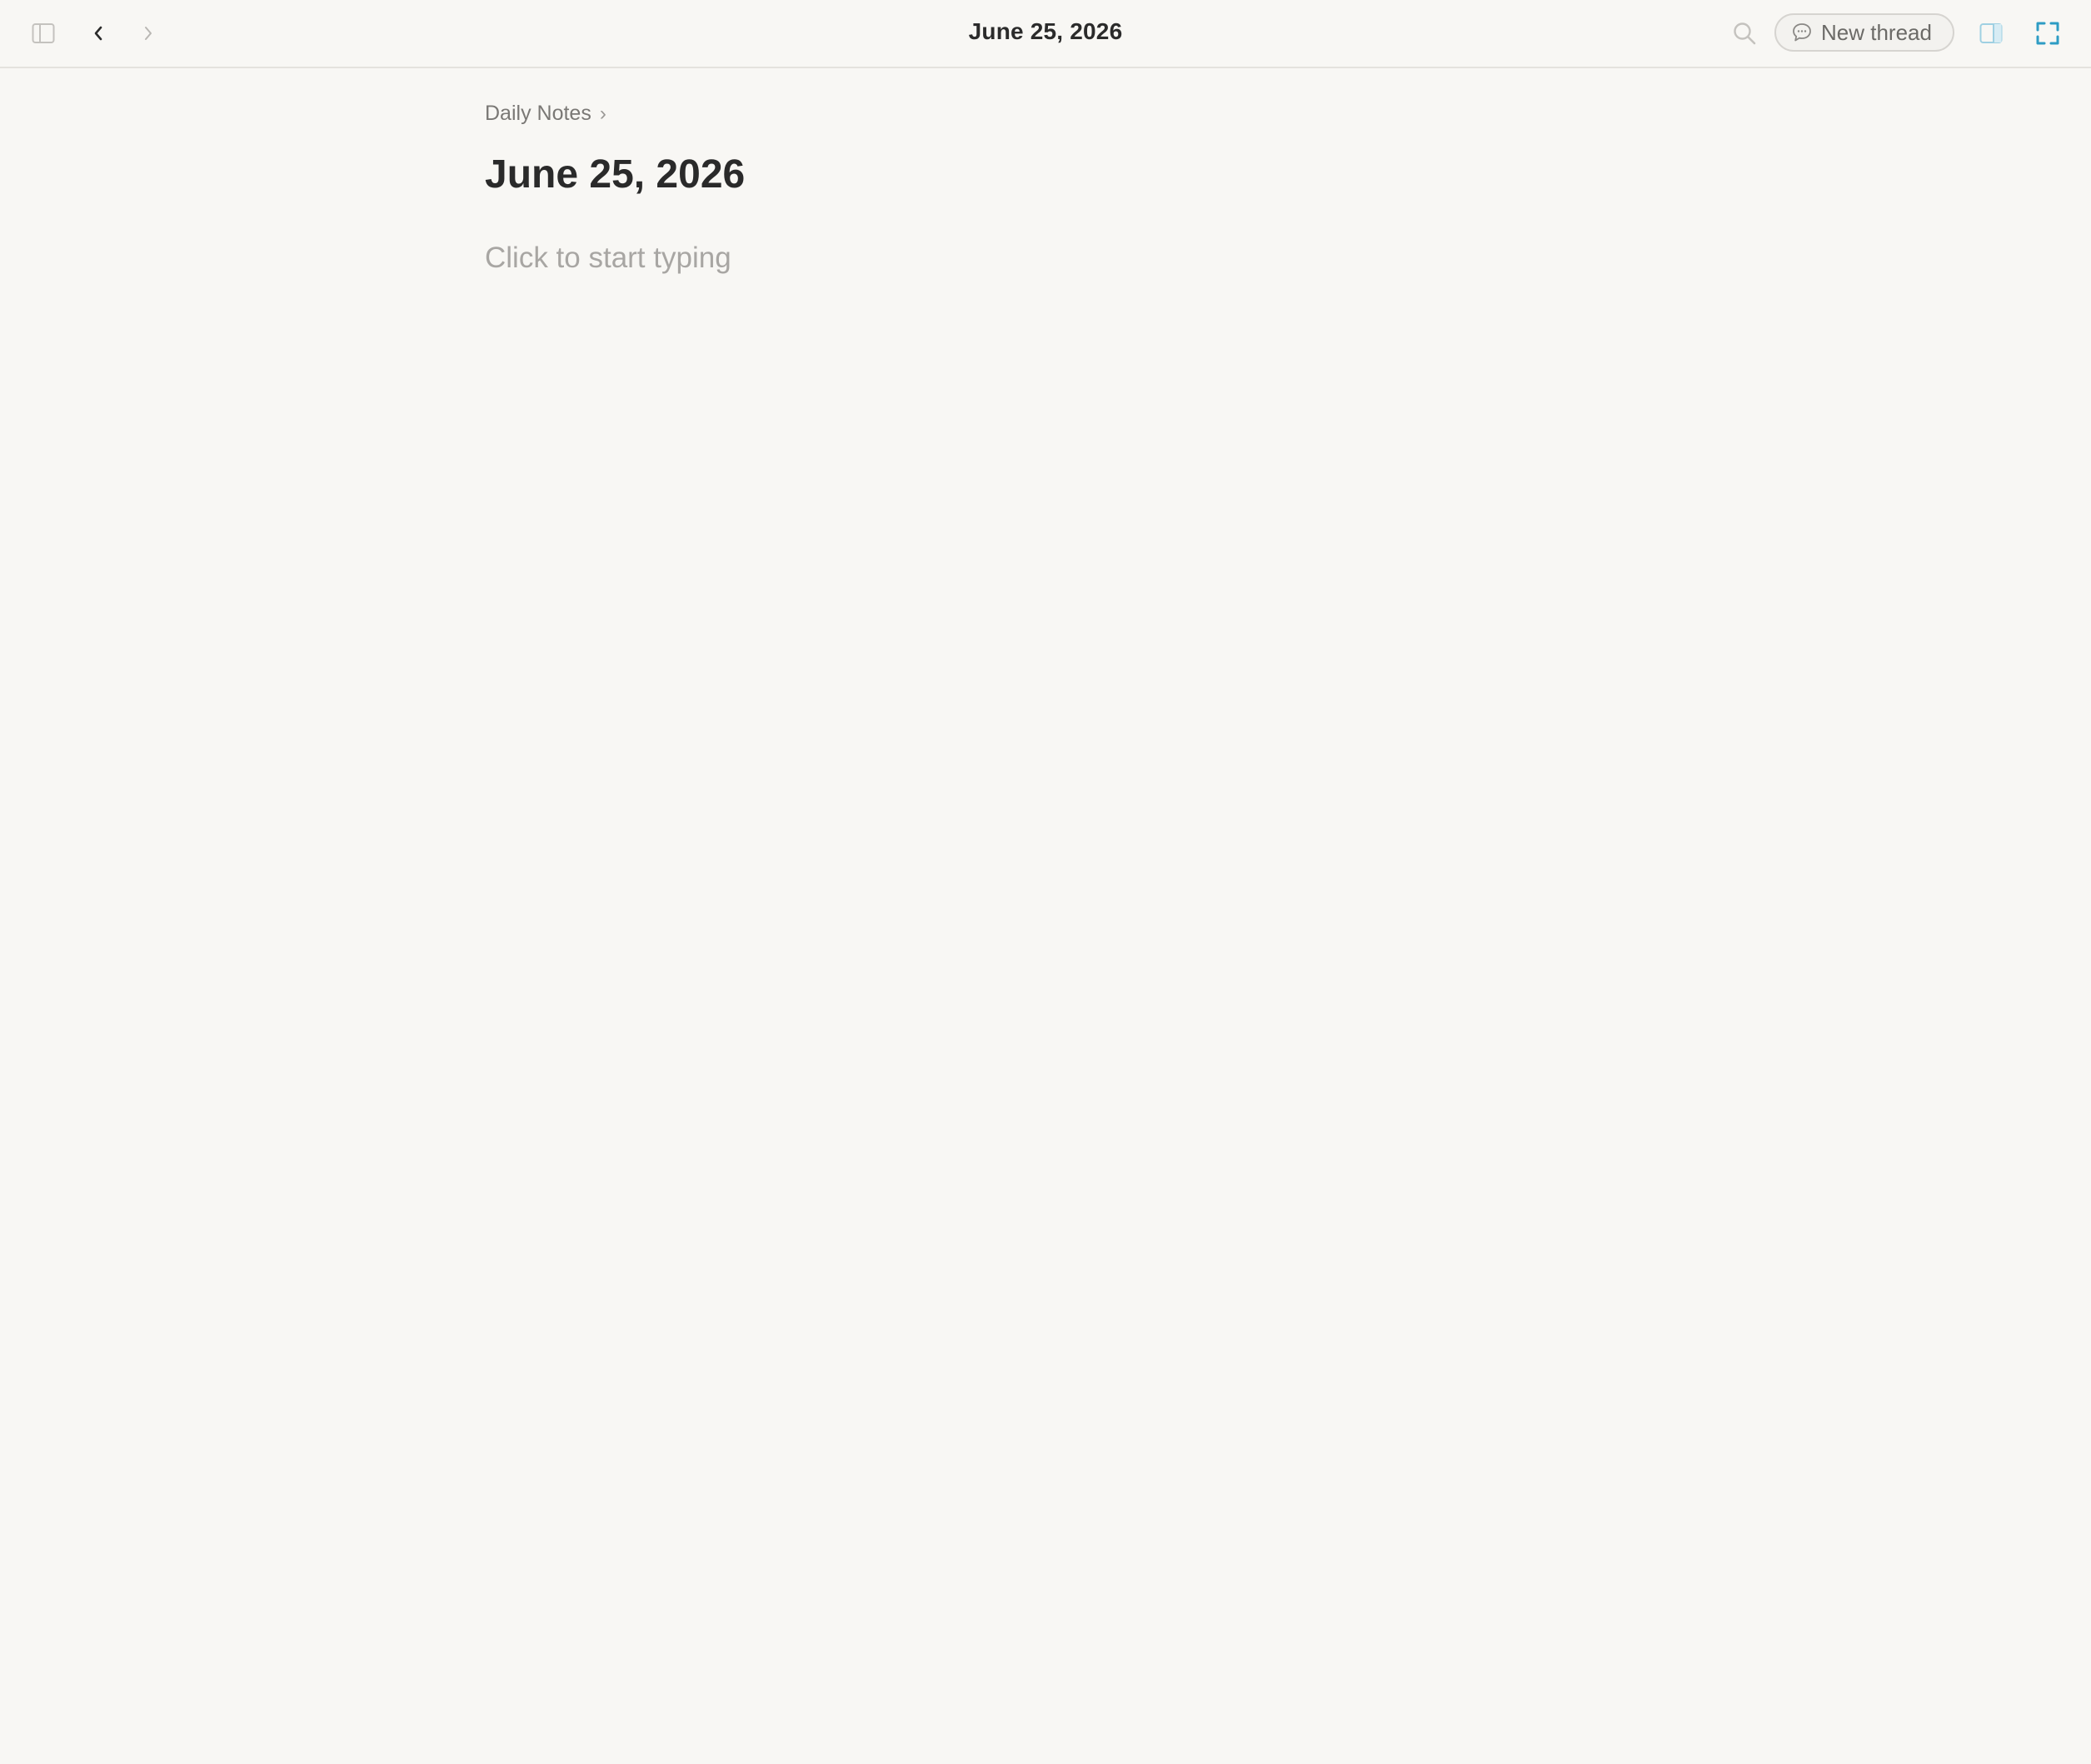 The height and width of the screenshot is (1764, 2091). I want to click on breadcrumb-daily-notes: Daily Notes, so click(538, 114).